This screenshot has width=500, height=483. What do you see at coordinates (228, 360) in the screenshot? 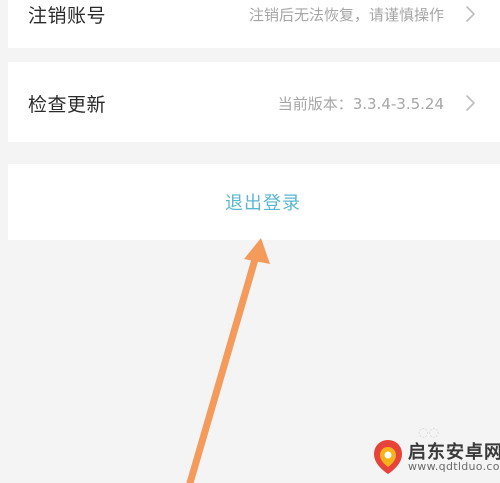
I see `annotation-arrow` at bounding box center [228, 360].